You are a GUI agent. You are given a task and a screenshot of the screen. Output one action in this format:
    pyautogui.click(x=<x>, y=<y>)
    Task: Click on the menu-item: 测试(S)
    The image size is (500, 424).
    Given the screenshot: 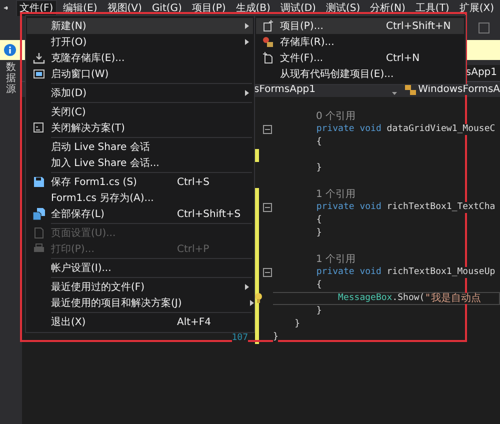 What is the action you would take?
    pyautogui.click(x=343, y=8)
    